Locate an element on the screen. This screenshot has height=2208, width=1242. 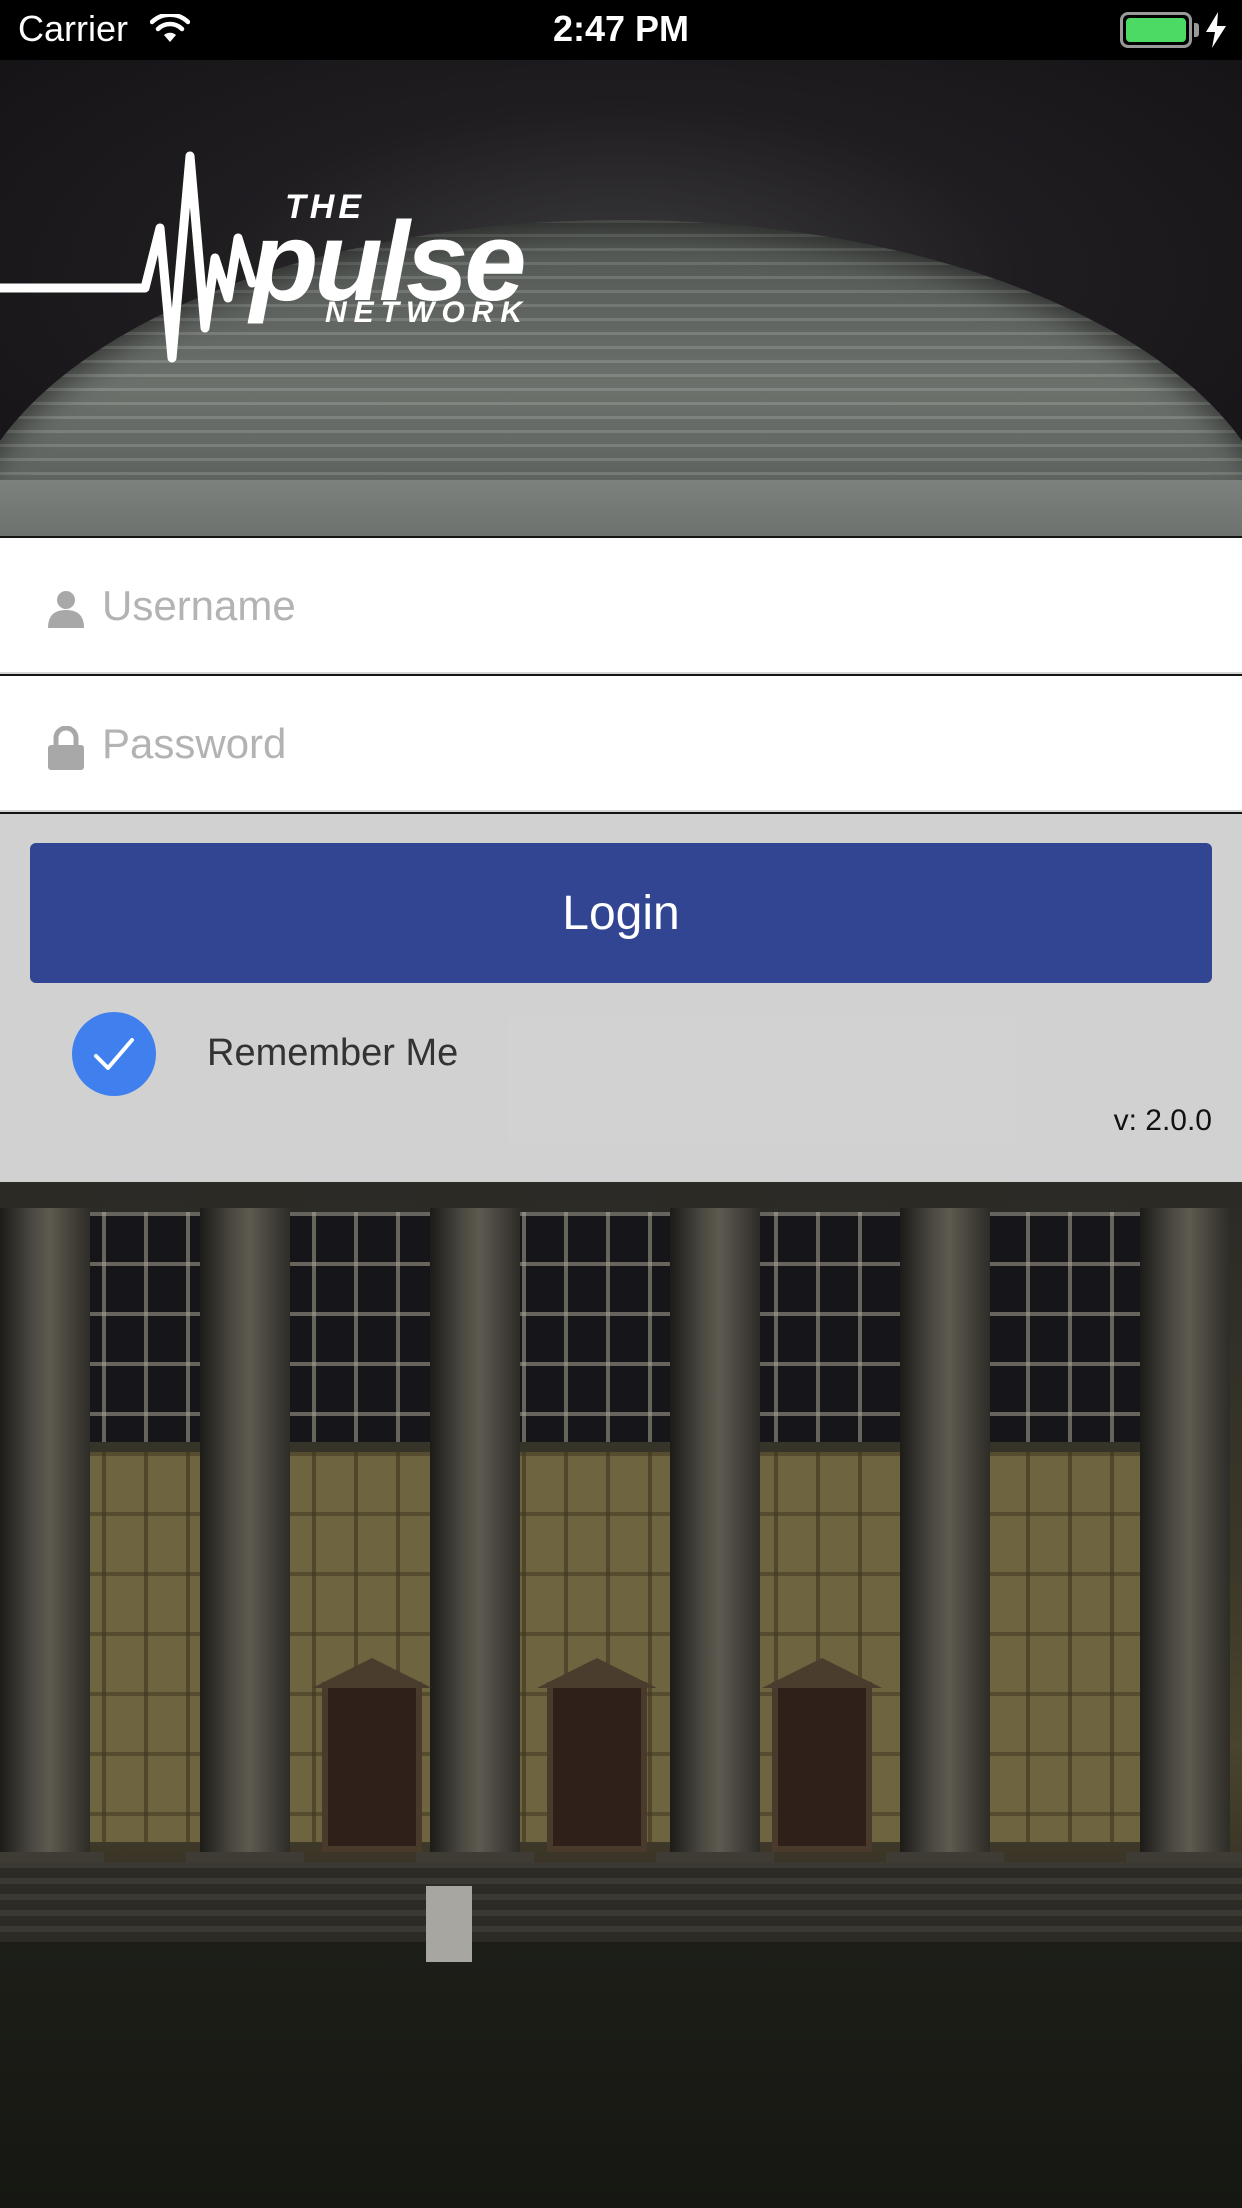
battery-cap is located at coordinates (1196, 30).